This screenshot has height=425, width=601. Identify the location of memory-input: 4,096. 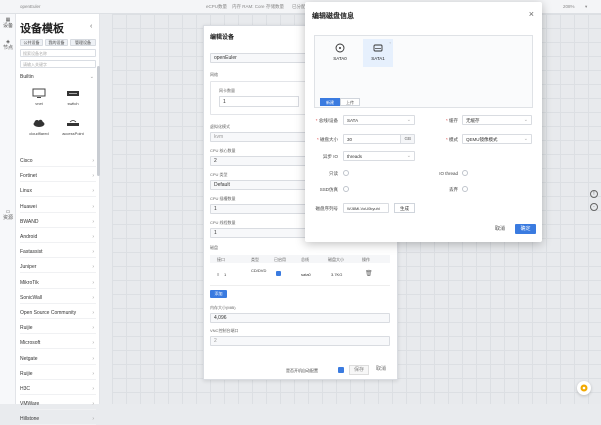
(300, 318).